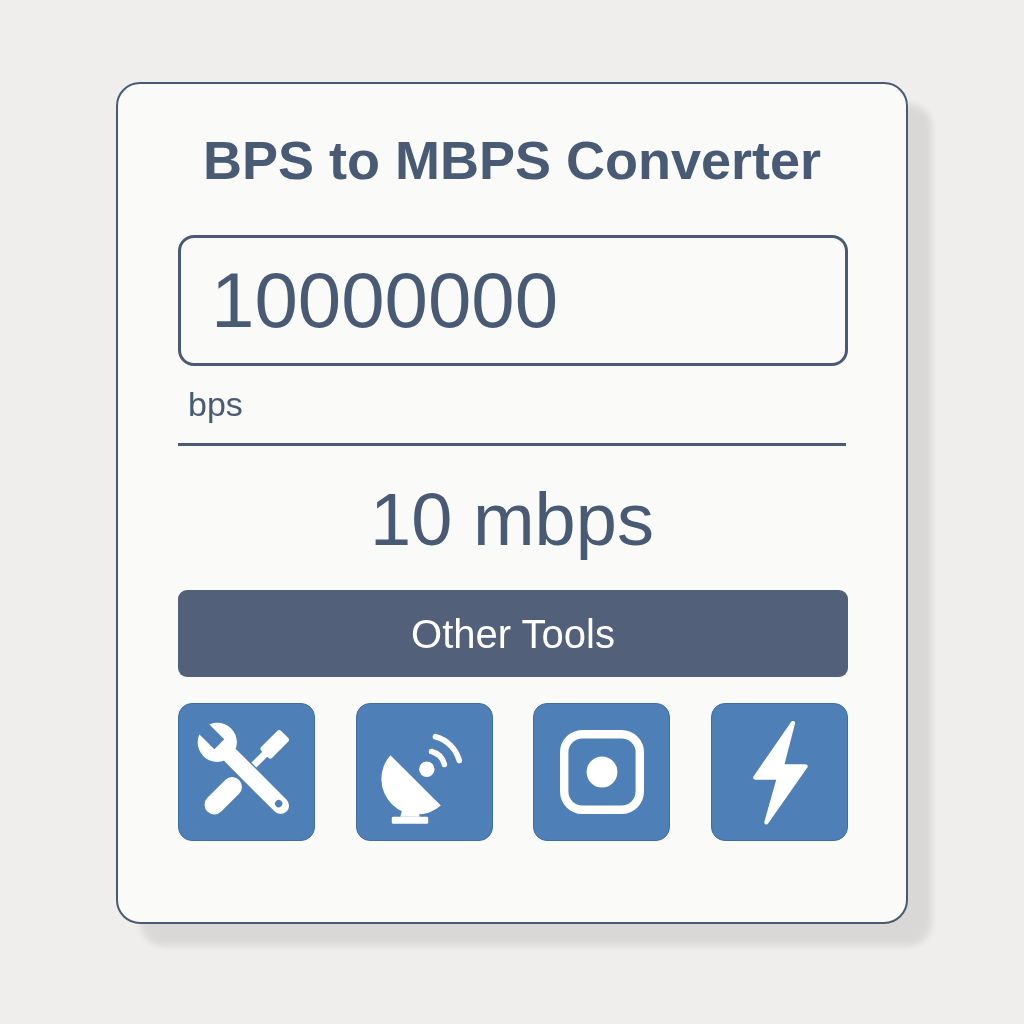 This screenshot has height=1024, width=1024. Describe the element at coordinates (779, 772) in the screenshot. I see `lightning-button` at that location.